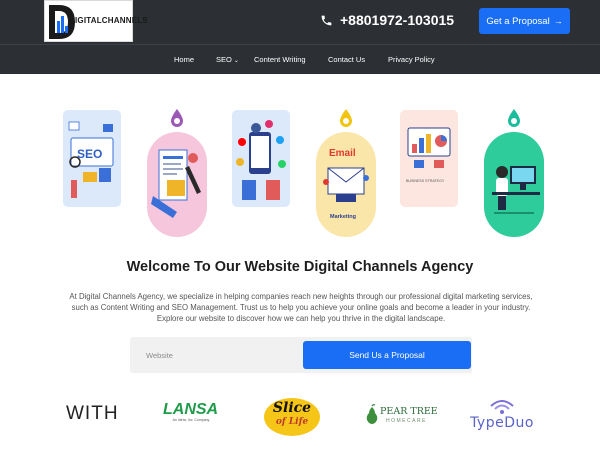  I want to click on client-logo-lansa-text: LANSA, so click(191, 409).